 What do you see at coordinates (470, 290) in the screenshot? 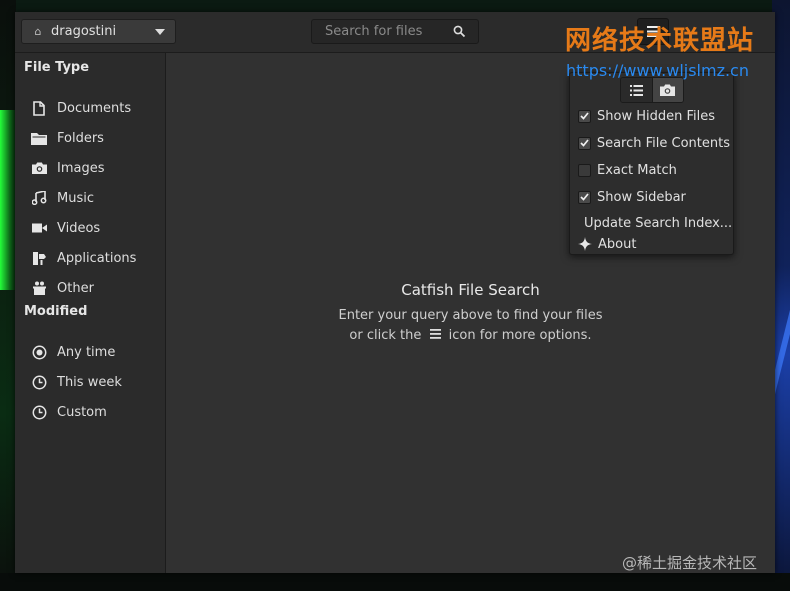
I see `empty-state-title: Catfish File Search` at bounding box center [470, 290].